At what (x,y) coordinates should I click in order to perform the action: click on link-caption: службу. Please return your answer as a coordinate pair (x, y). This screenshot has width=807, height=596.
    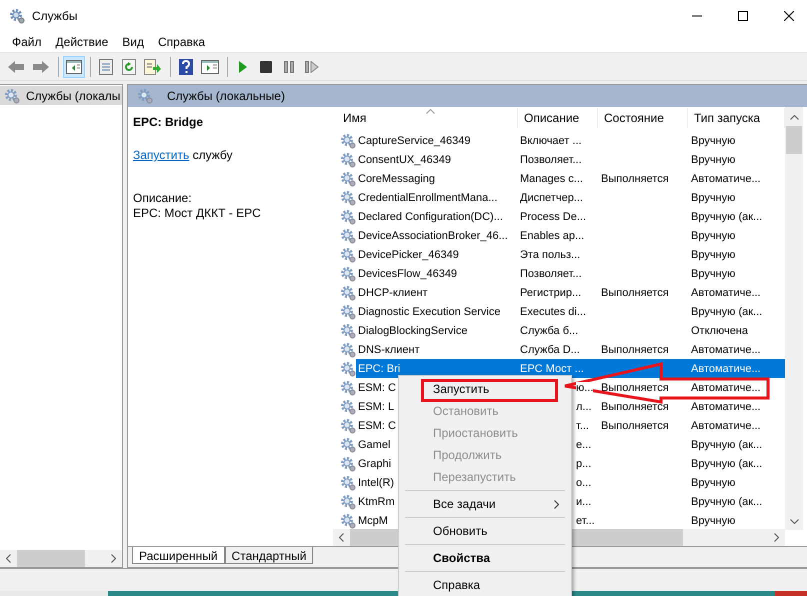
    Looking at the image, I should click on (212, 155).